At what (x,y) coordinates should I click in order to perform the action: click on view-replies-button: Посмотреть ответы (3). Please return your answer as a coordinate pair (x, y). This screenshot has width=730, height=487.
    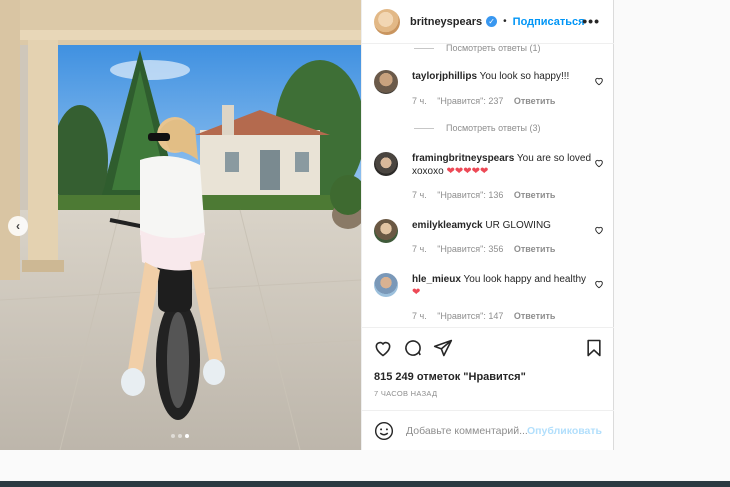
    Looking at the image, I should click on (488, 128).